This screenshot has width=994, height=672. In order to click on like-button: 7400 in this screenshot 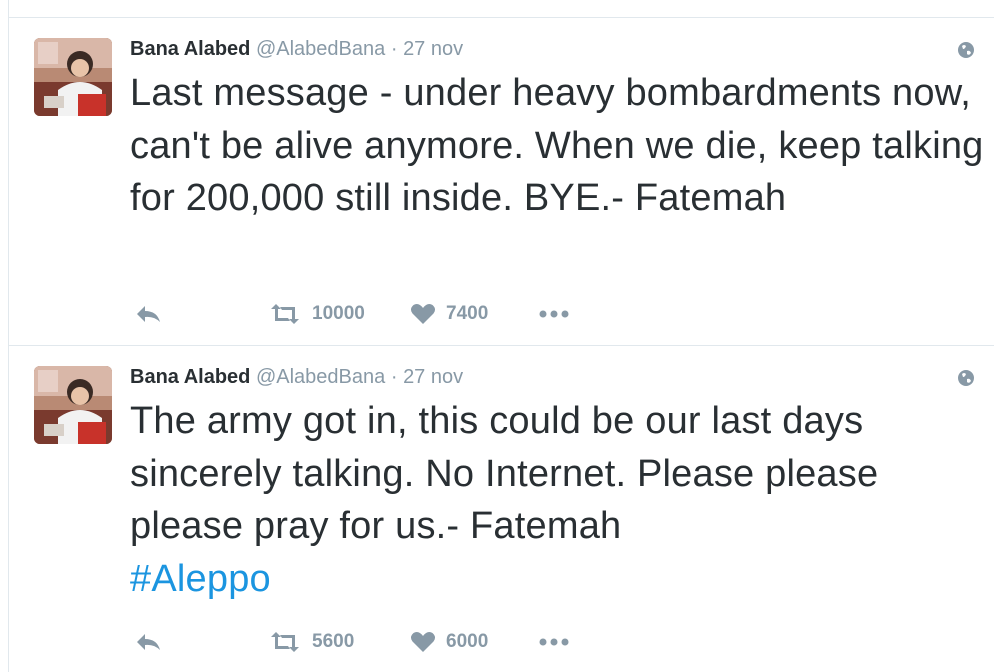, I will do `click(449, 314)`.